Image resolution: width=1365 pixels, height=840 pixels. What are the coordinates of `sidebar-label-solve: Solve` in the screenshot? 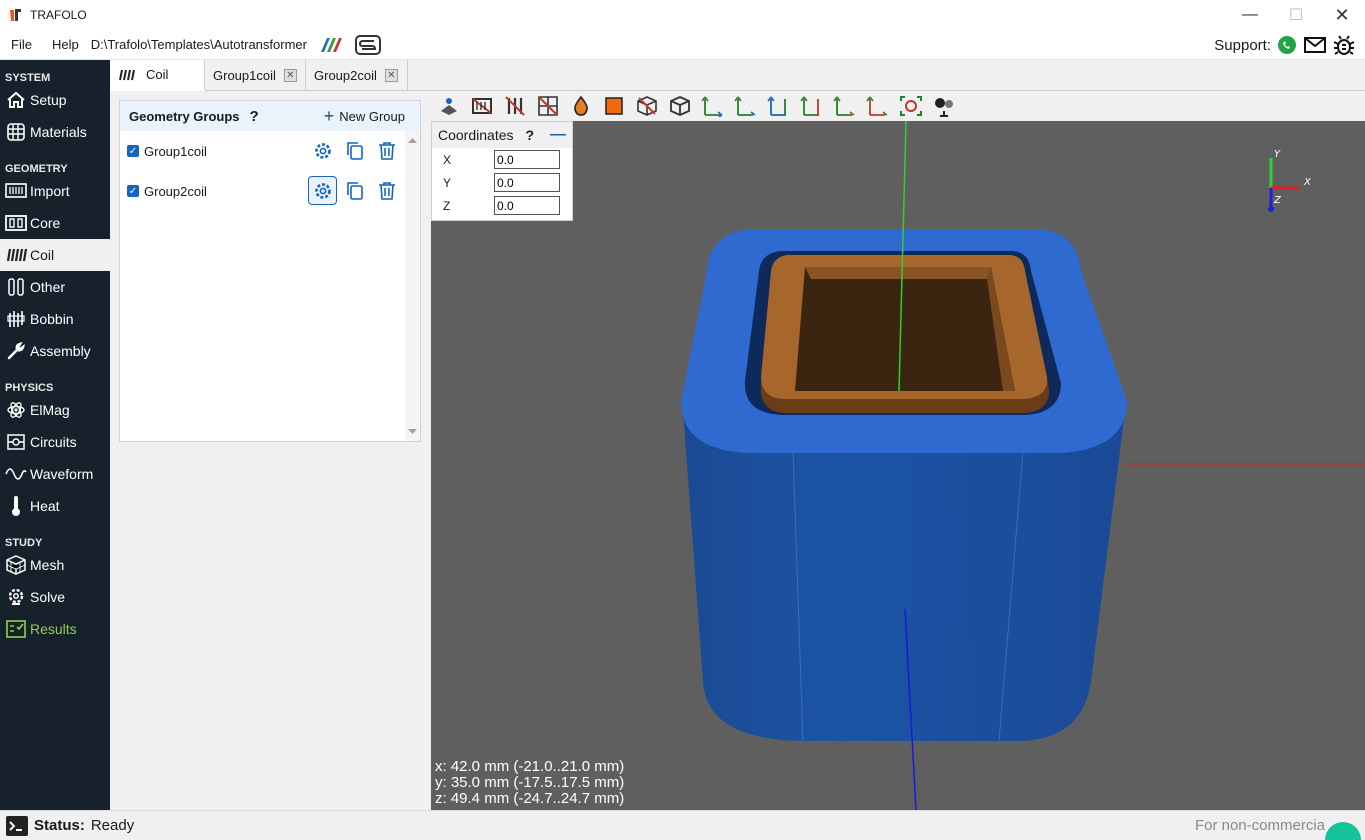 It's located at (48, 597).